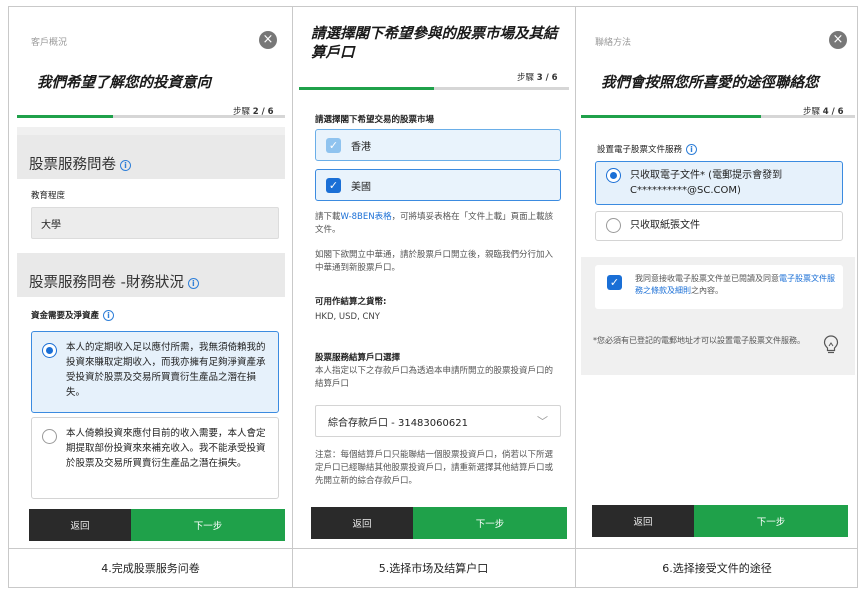 The width and height of the screenshot is (865, 594). I want to click on section-title-finance: 股票服務問卷 -財務狀況 i, so click(114, 281).